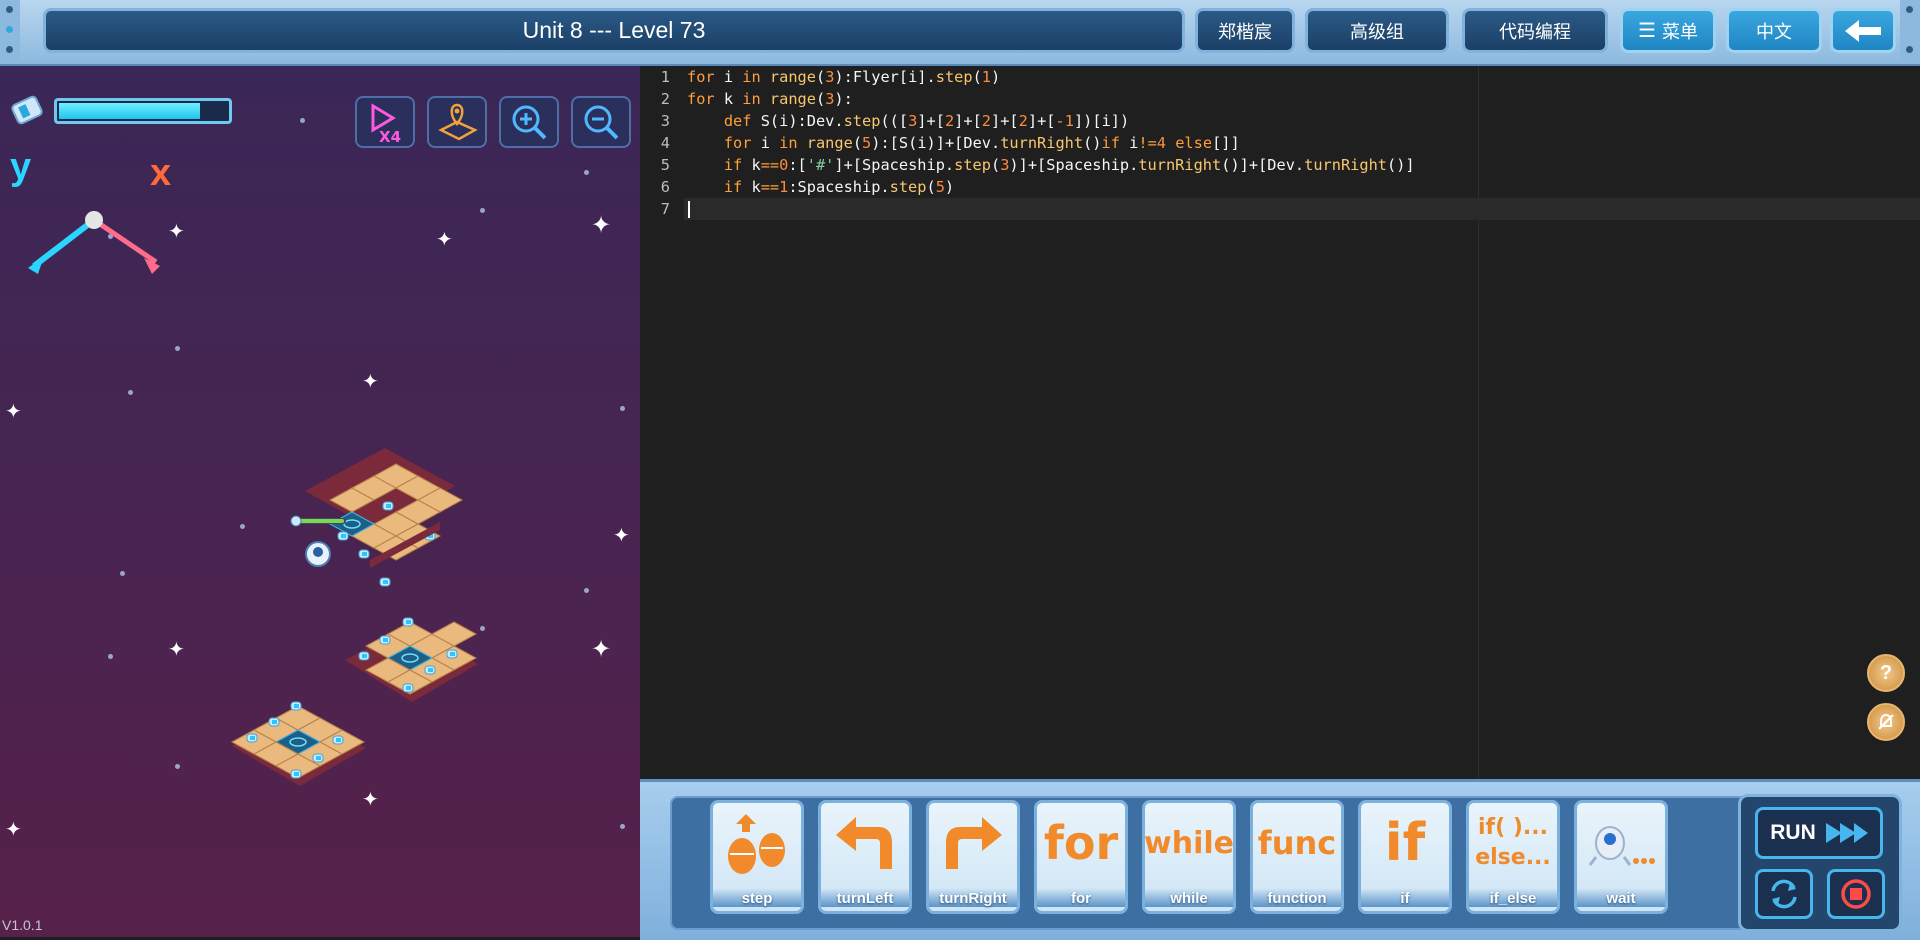 This screenshot has height=940, width=1920. Describe the element at coordinates (1081, 843) in the screenshot. I see `for-glyph: for` at that location.